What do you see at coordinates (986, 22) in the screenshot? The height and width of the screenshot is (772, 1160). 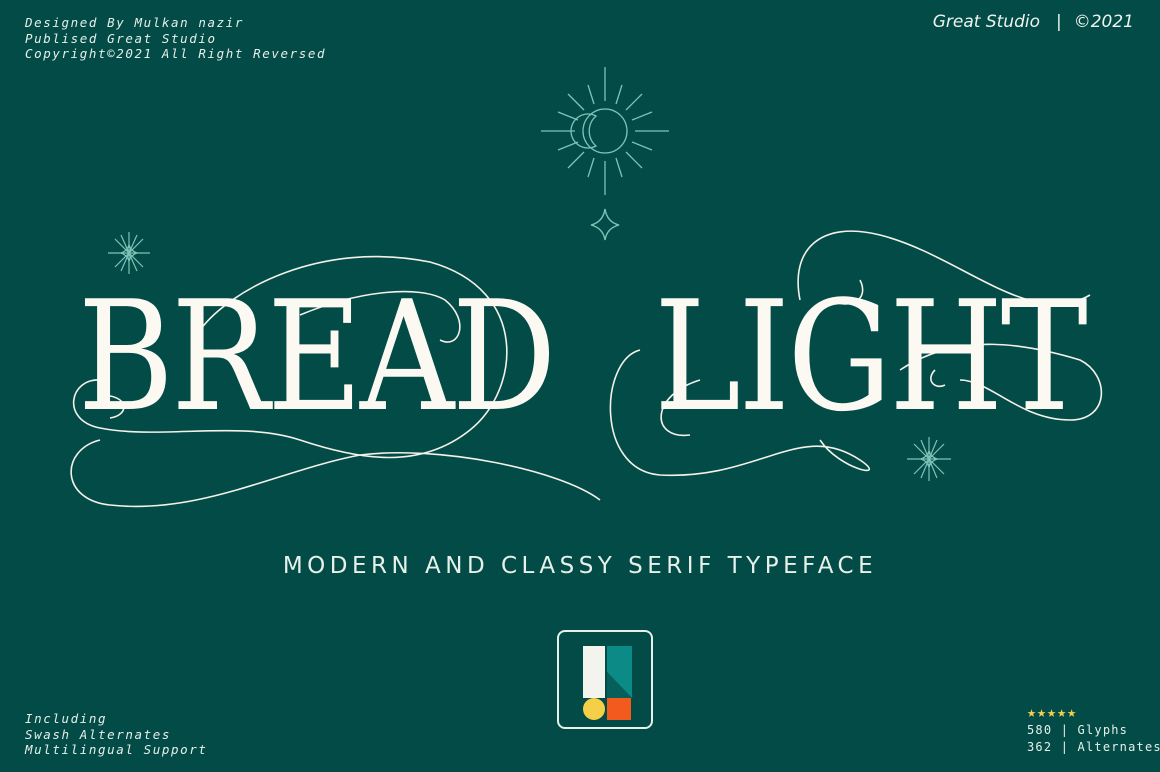 I see `studio-name: Great Studio` at bounding box center [986, 22].